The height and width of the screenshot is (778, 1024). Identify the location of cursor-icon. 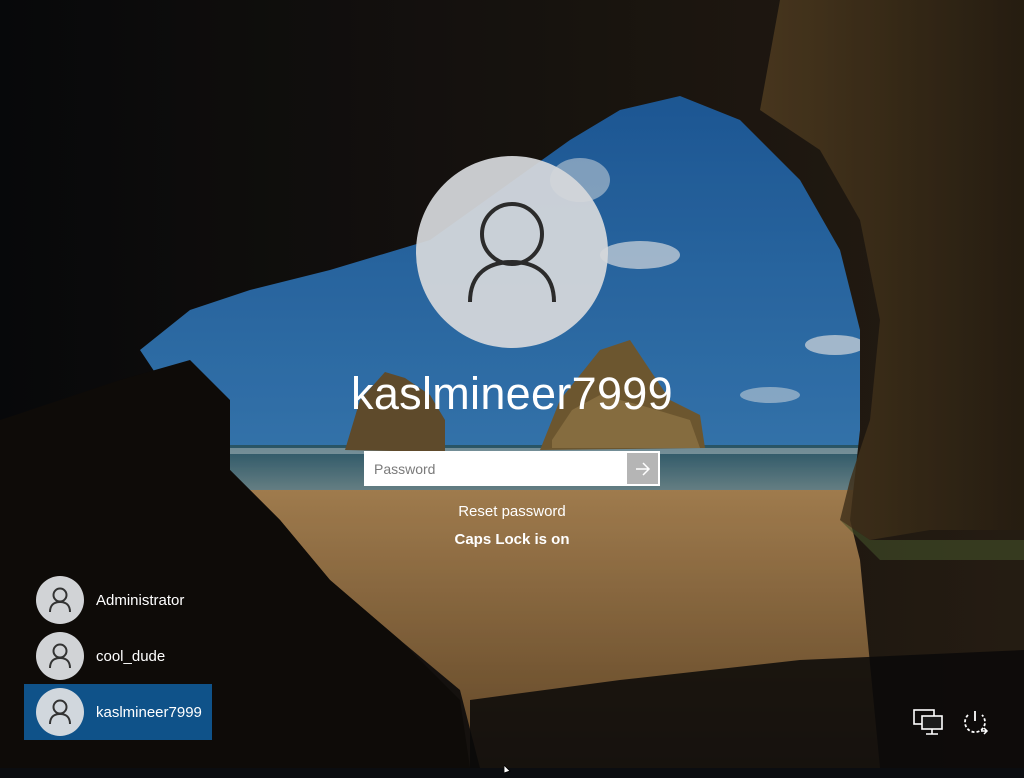
(507, 769).